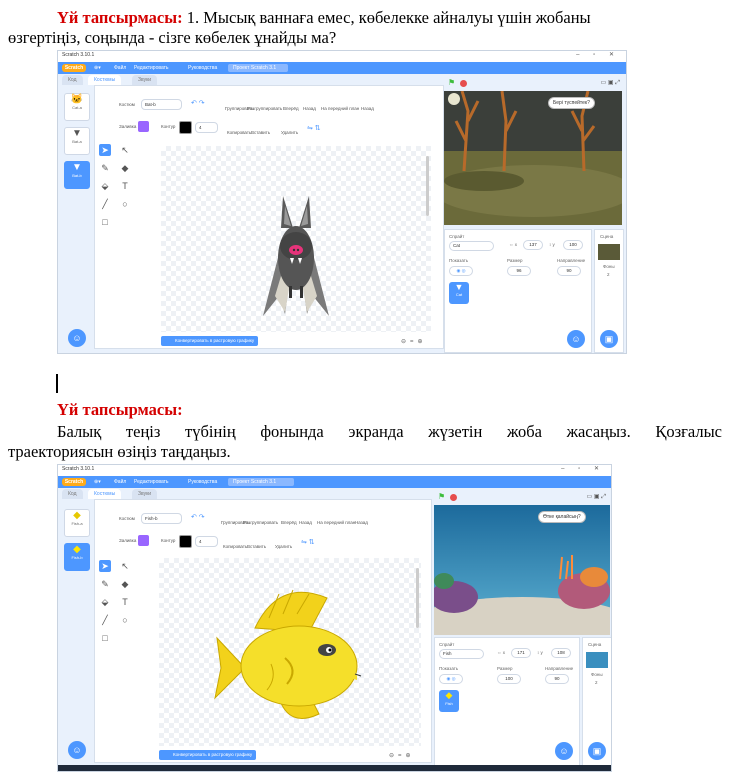 The height and width of the screenshot is (774, 734). I want to click on costume-name-input: Fish-b, so click(161, 518).